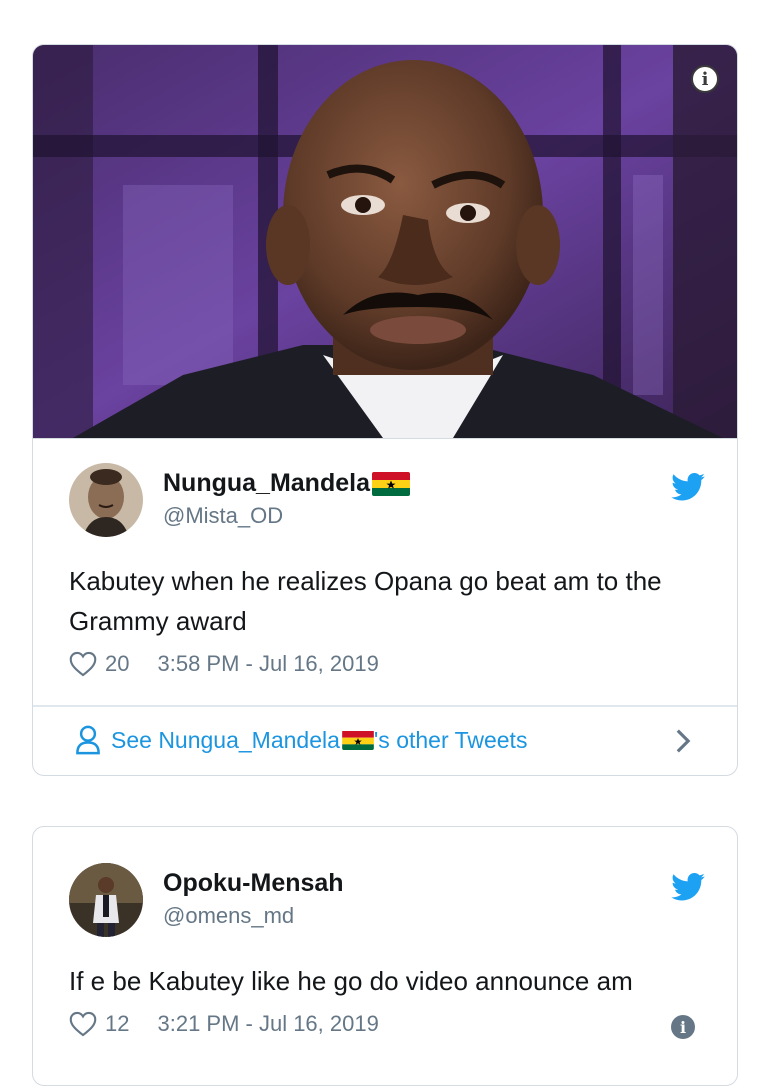  I want to click on chevron-right-icon, so click(683, 741).